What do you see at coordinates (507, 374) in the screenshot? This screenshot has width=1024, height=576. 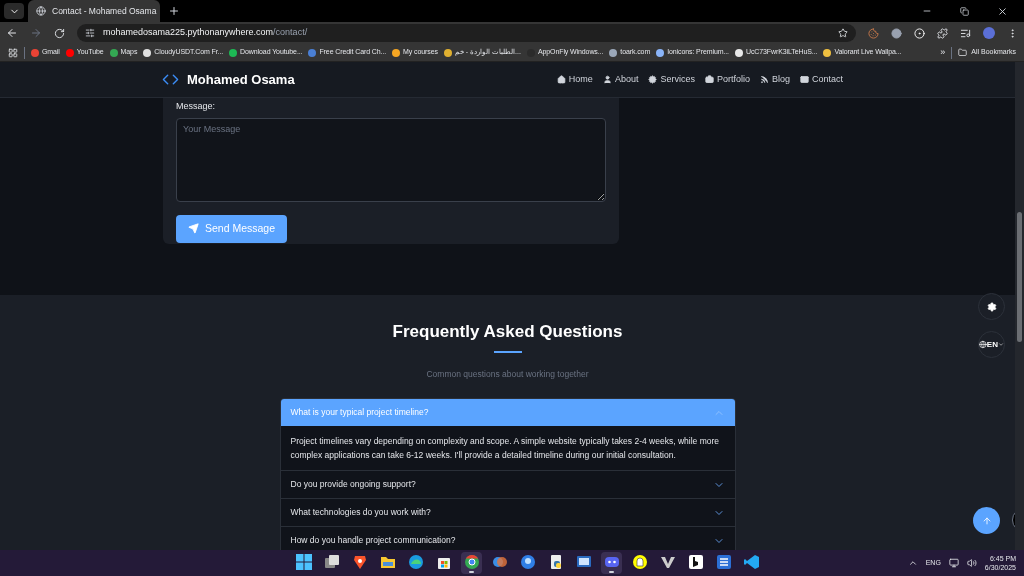 I see `faq-subtitle: Common questions about working together` at bounding box center [507, 374].